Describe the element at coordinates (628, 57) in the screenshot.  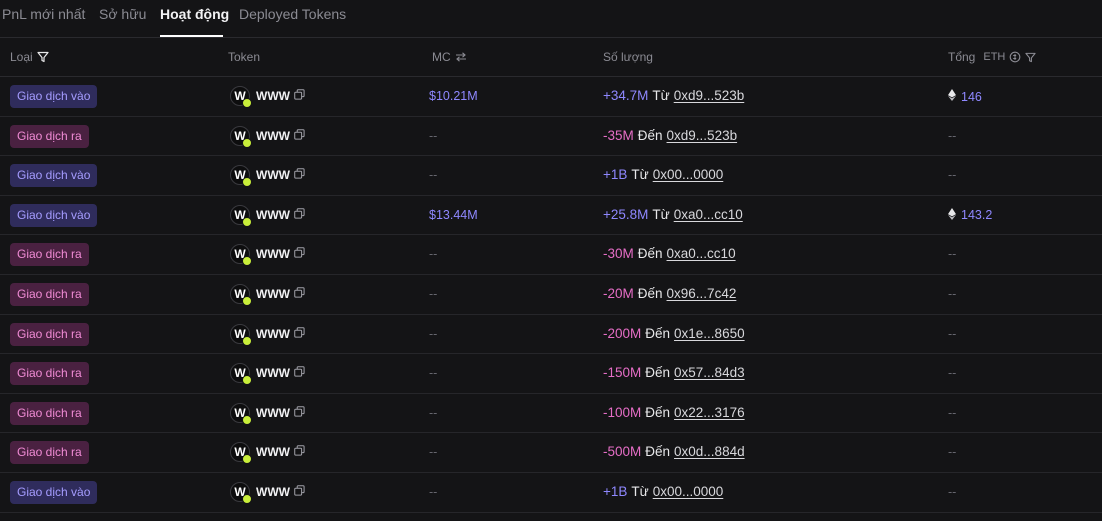
I see `column-quantity: Số lượng` at that location.